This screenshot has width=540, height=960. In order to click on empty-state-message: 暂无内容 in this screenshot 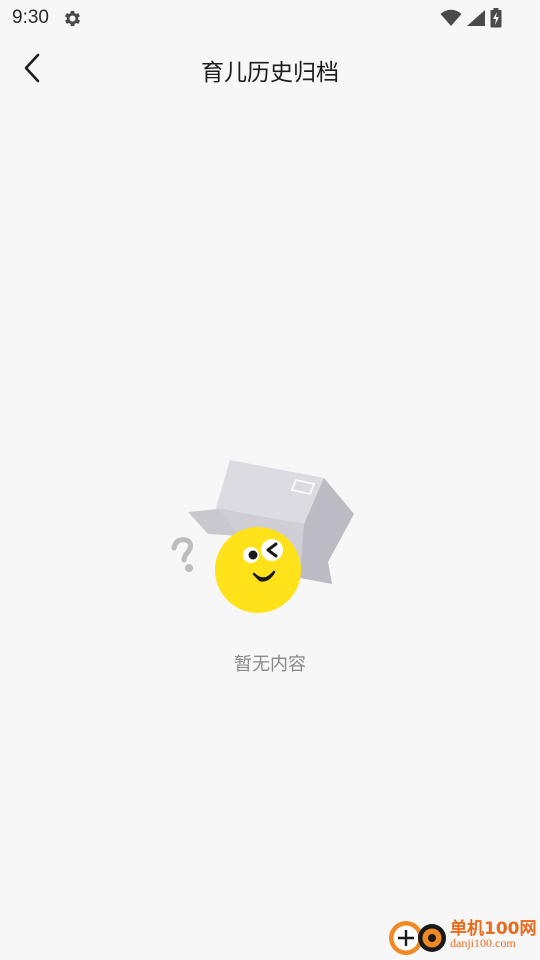, I will do `click(270, 664)`.